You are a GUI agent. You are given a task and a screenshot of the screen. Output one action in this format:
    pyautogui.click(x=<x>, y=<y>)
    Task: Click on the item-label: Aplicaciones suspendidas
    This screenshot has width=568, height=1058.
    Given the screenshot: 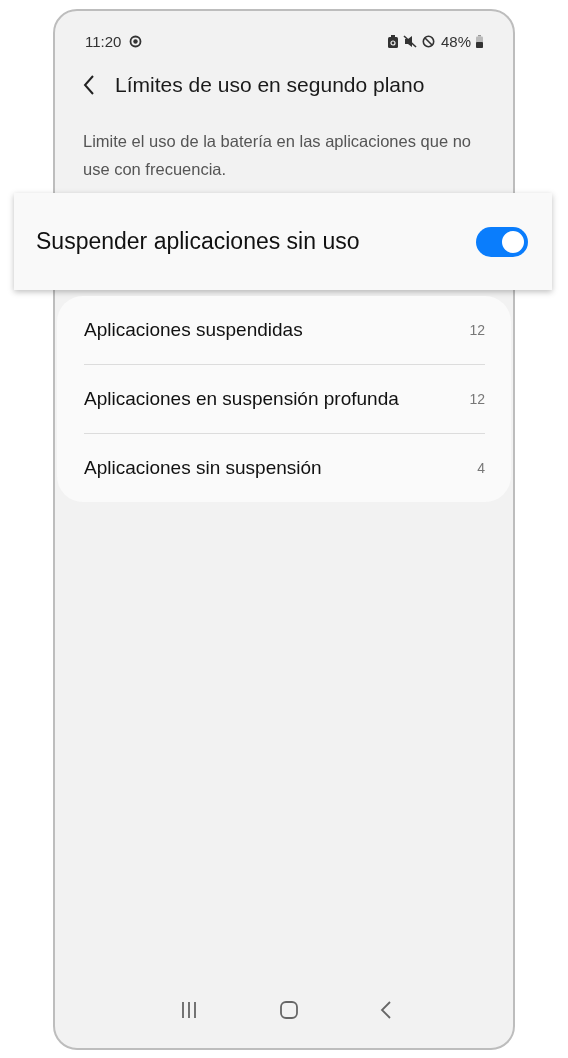 What is the action you would take?
    pyautogui.click(x=194, y=330)
    